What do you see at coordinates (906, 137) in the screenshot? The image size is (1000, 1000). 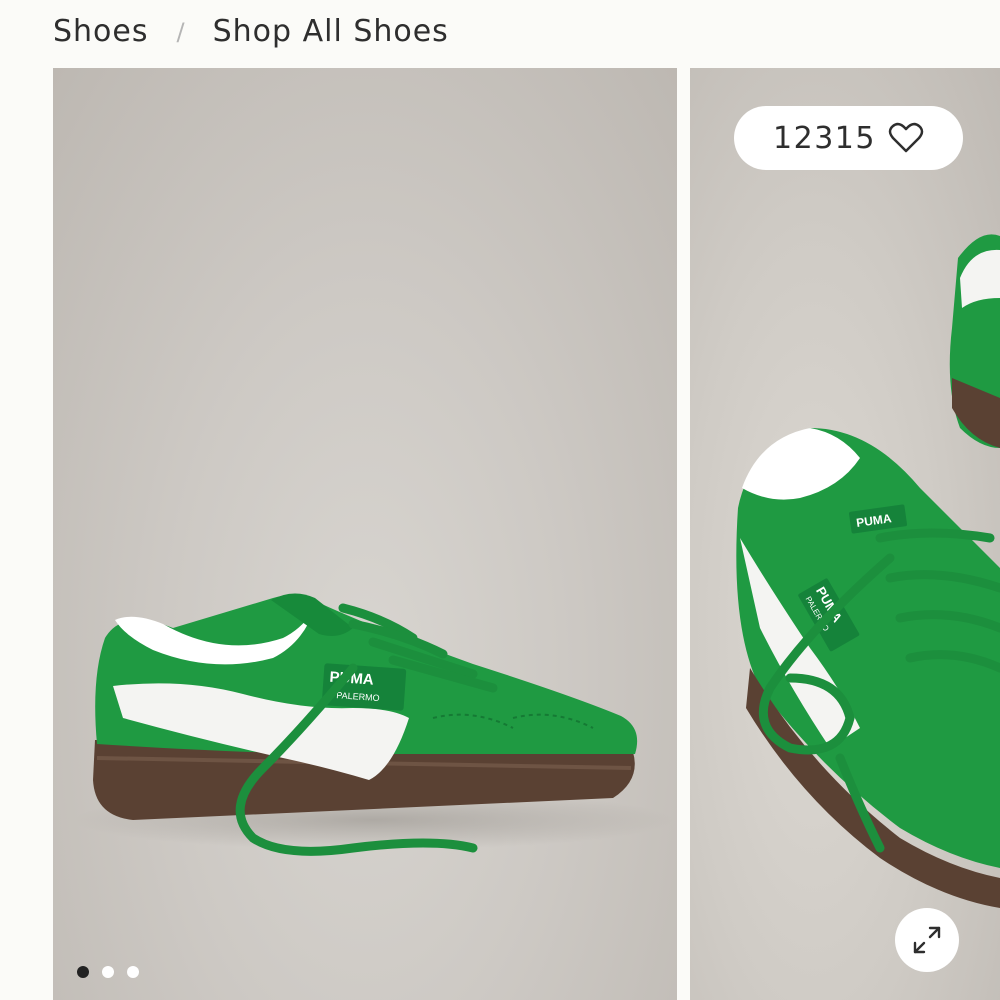 I see `heart-icon` at bounding box center [906, 137].